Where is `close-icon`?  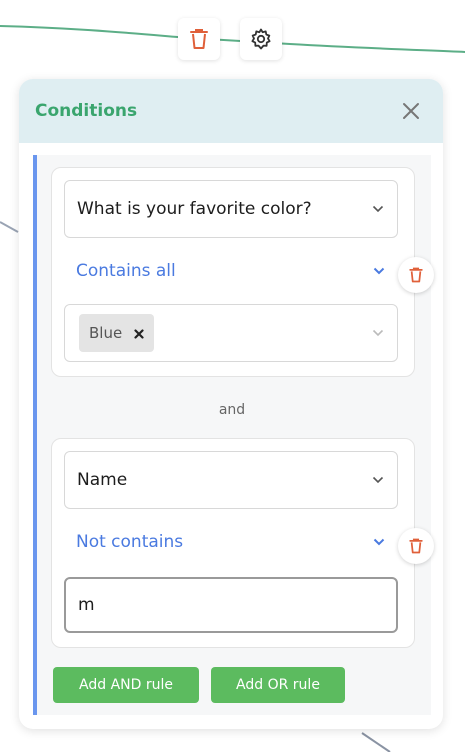
close-icon is located at coordinates (411, 111).